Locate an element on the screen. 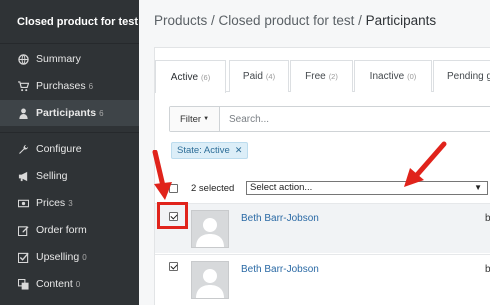  close-icon: ✕ is located at coordinates (239, 150).